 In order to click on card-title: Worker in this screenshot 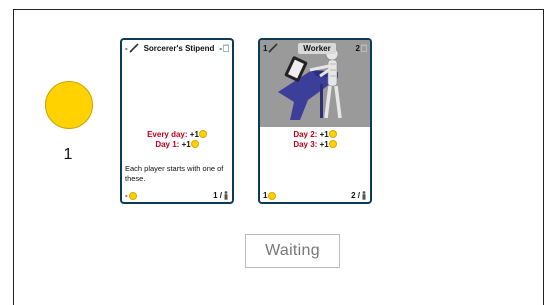, I will do `click(317, 48)`.